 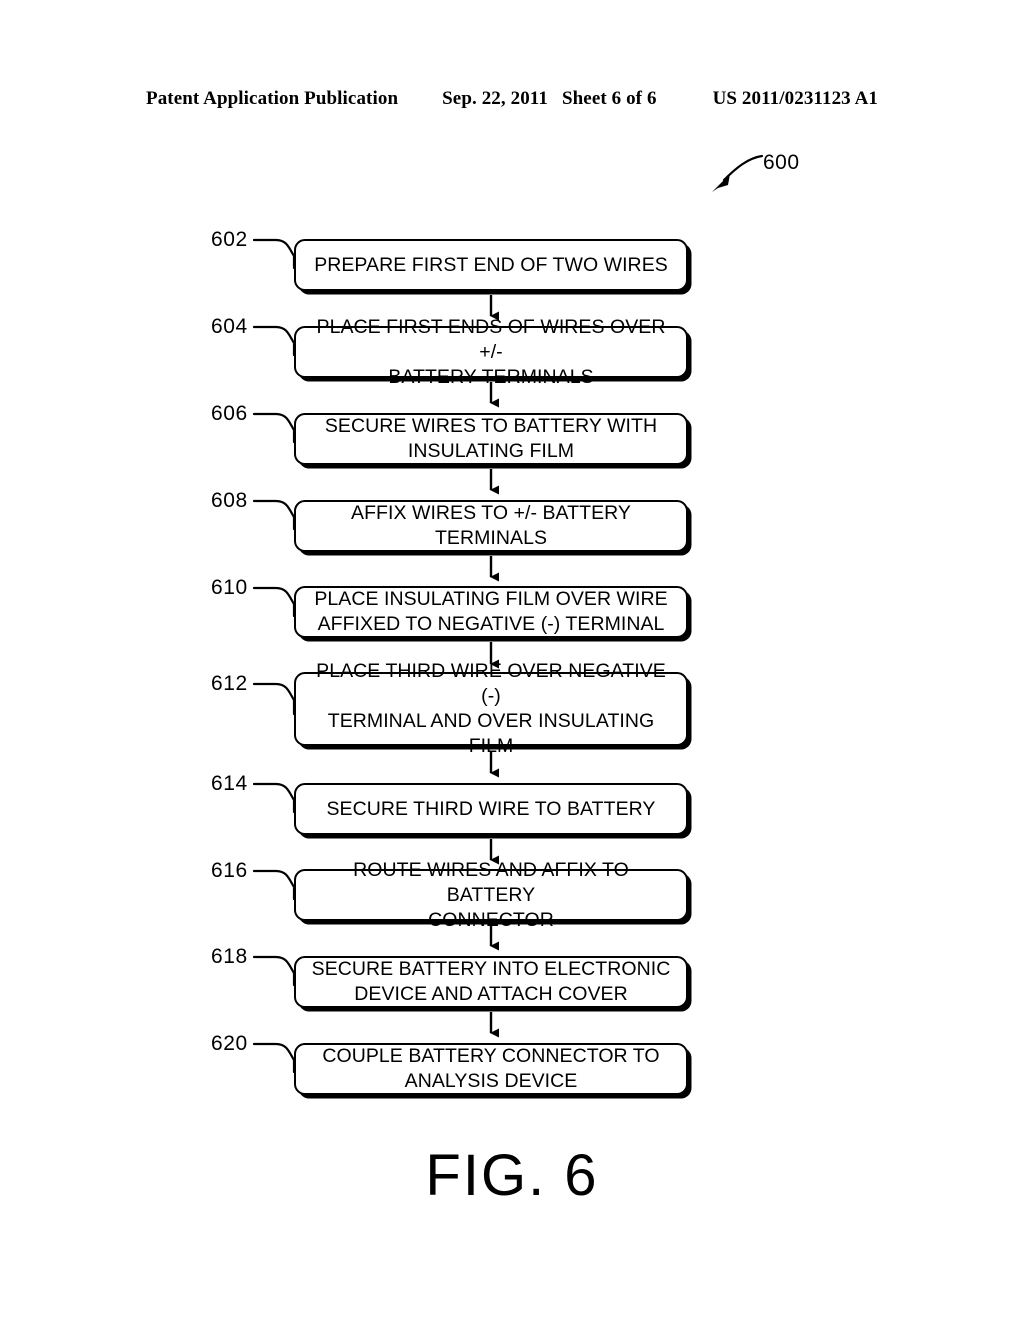 What do you see at coordinates (229, 956) in the screenshot?
I see `step-number-618: 618` at bounding box center [229, 956].